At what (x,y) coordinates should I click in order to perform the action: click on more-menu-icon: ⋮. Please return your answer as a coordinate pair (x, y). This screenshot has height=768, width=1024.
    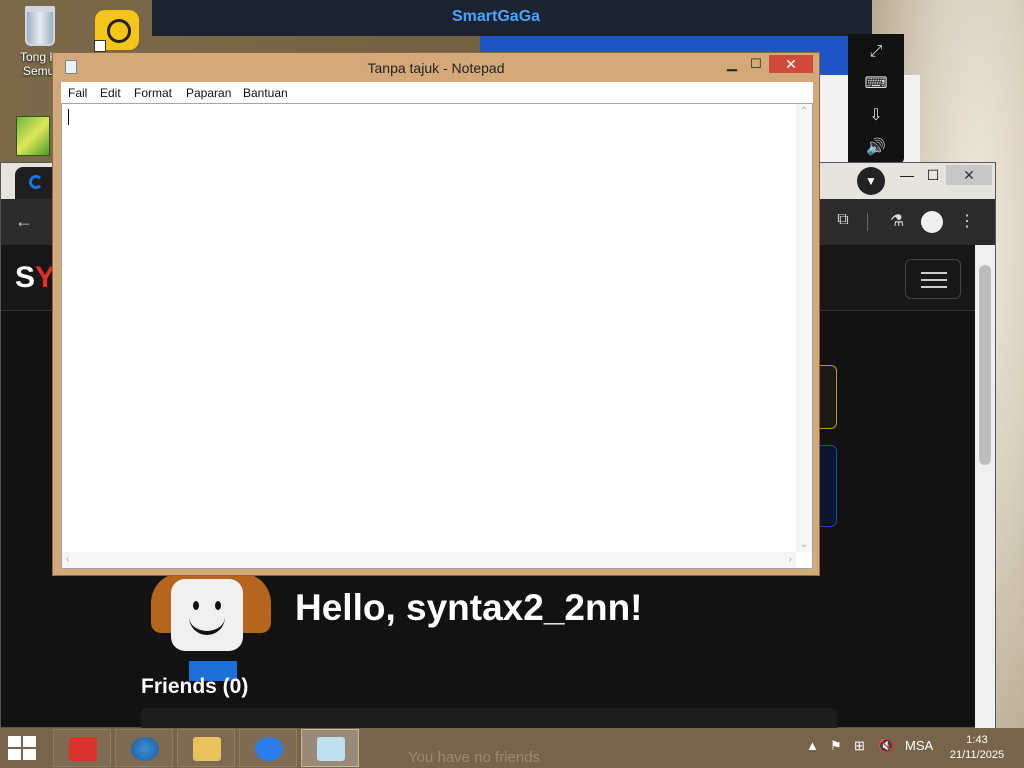
    Looking at the image, I should click on (967, 221).